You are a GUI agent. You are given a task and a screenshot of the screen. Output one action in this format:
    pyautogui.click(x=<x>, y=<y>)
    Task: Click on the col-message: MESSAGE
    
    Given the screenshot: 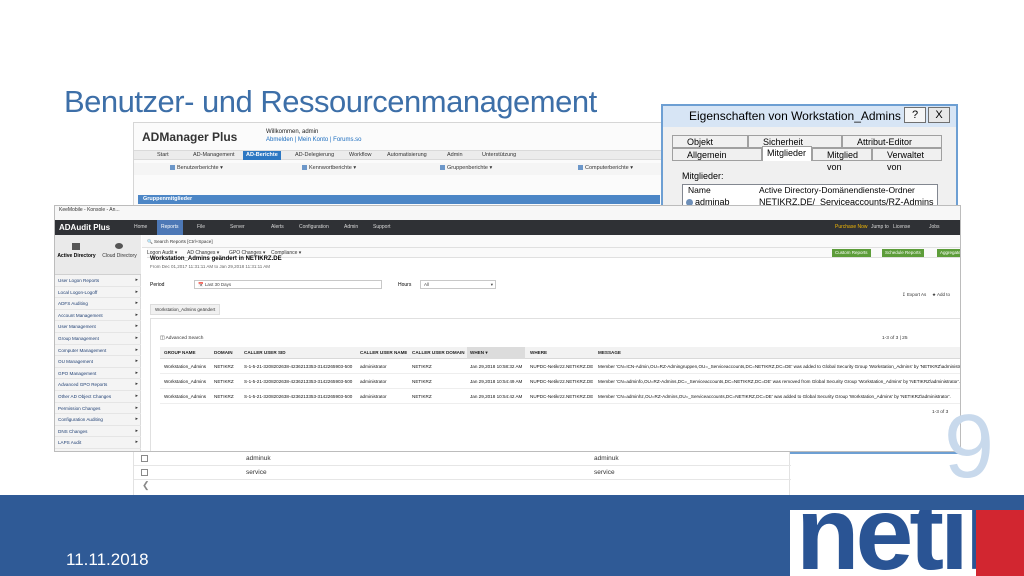 What is the action you would take?
    pyautogui.click(x=609, y=353)
    